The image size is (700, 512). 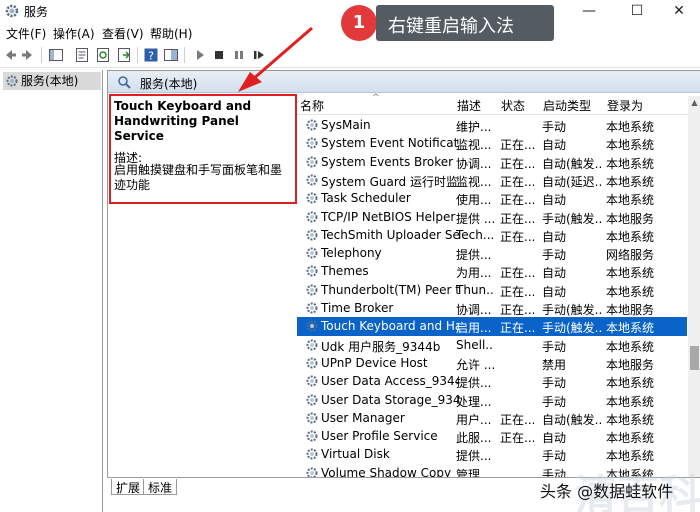 What do you see at coordinates (51, 291) in the screenshot?
I see `console-tree: 服务(本地)` at bounding box center [51, 291].